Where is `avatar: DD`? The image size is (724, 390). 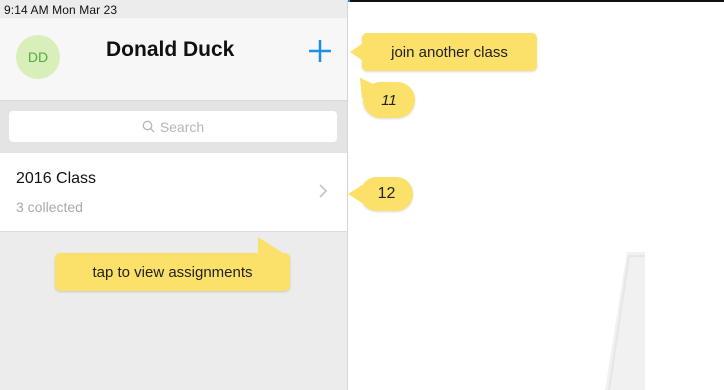 avatar: DD is located at coordinates (38, 57).